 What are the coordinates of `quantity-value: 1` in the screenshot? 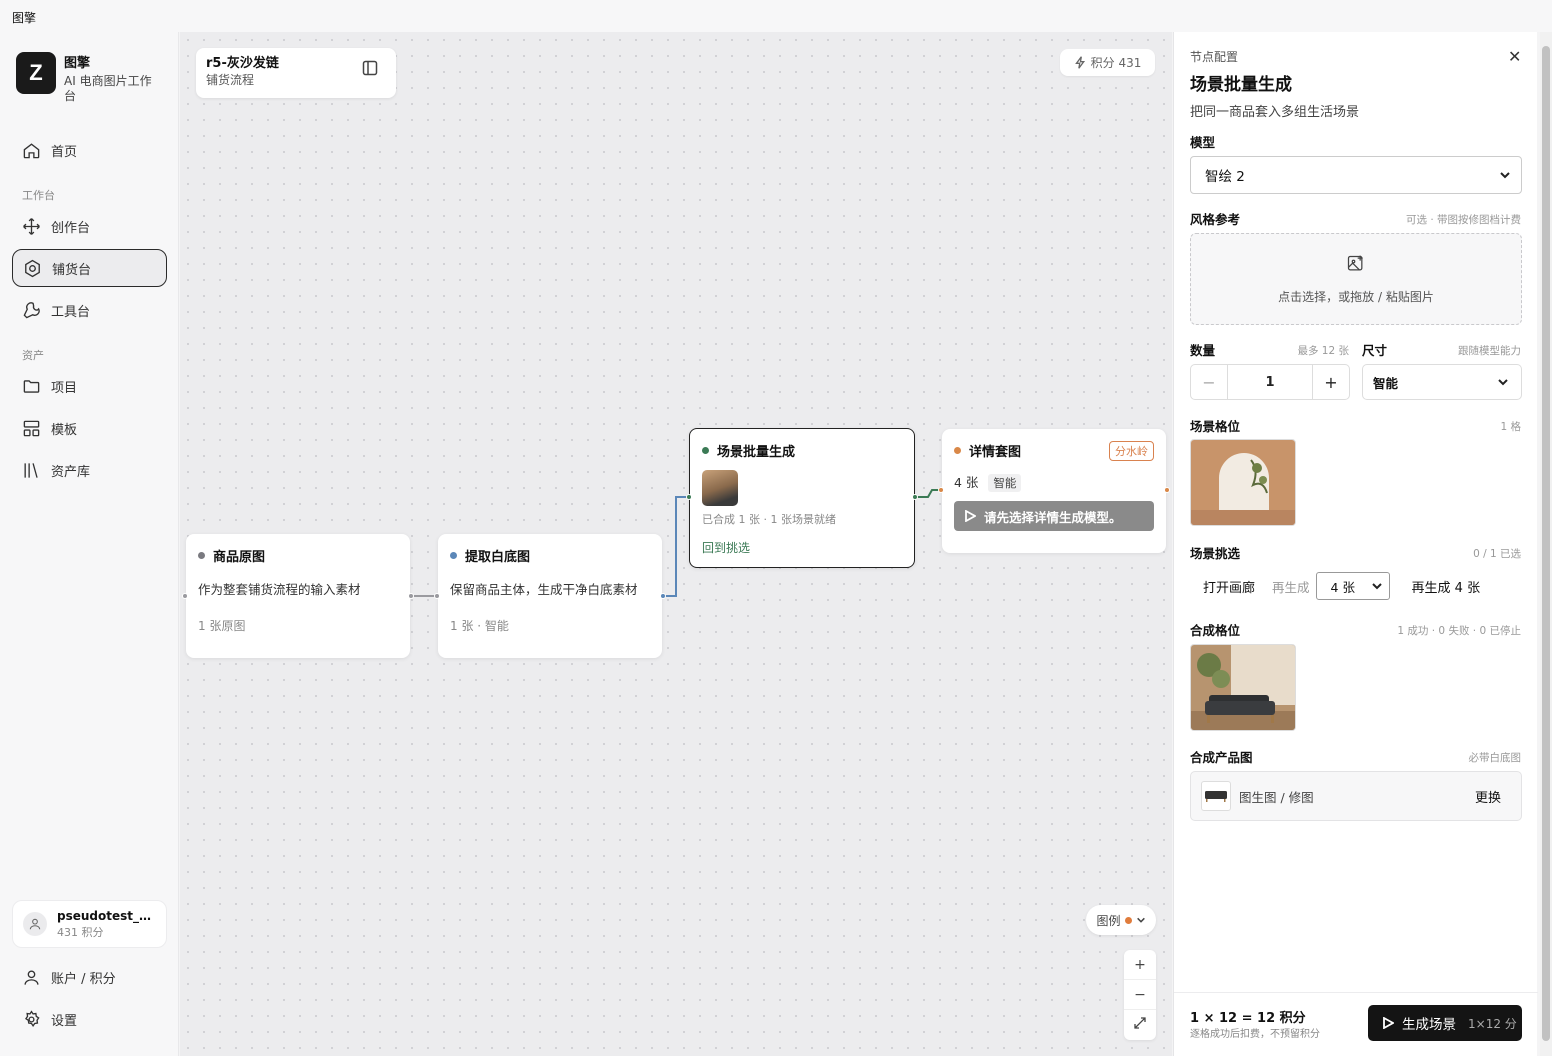 It's located at (1270, 382).